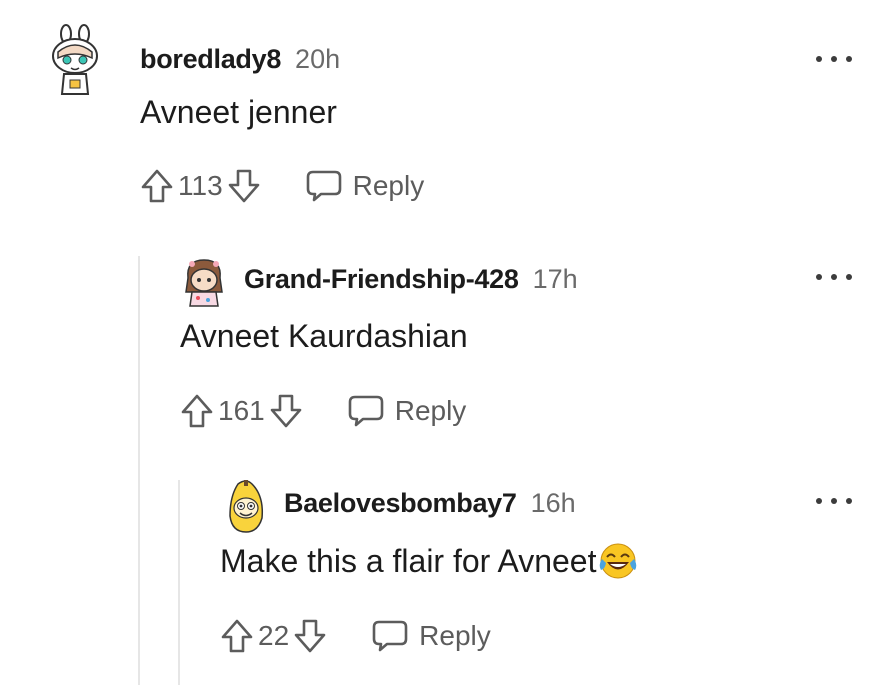 The height and width of the screenshot is (685, 894). What do you see at coordinates (618, 561) in the screenshot?
I see `face-with-tears-of-joy-icon` at bounding box center [618, 561].